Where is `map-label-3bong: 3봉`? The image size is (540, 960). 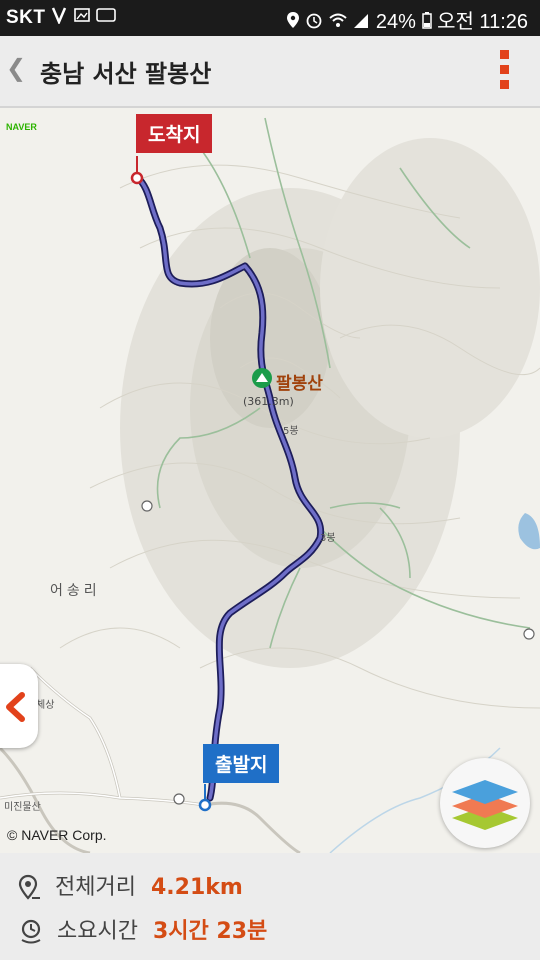
map-label-3bong: 3봉 is located at coordinates (328, 538).